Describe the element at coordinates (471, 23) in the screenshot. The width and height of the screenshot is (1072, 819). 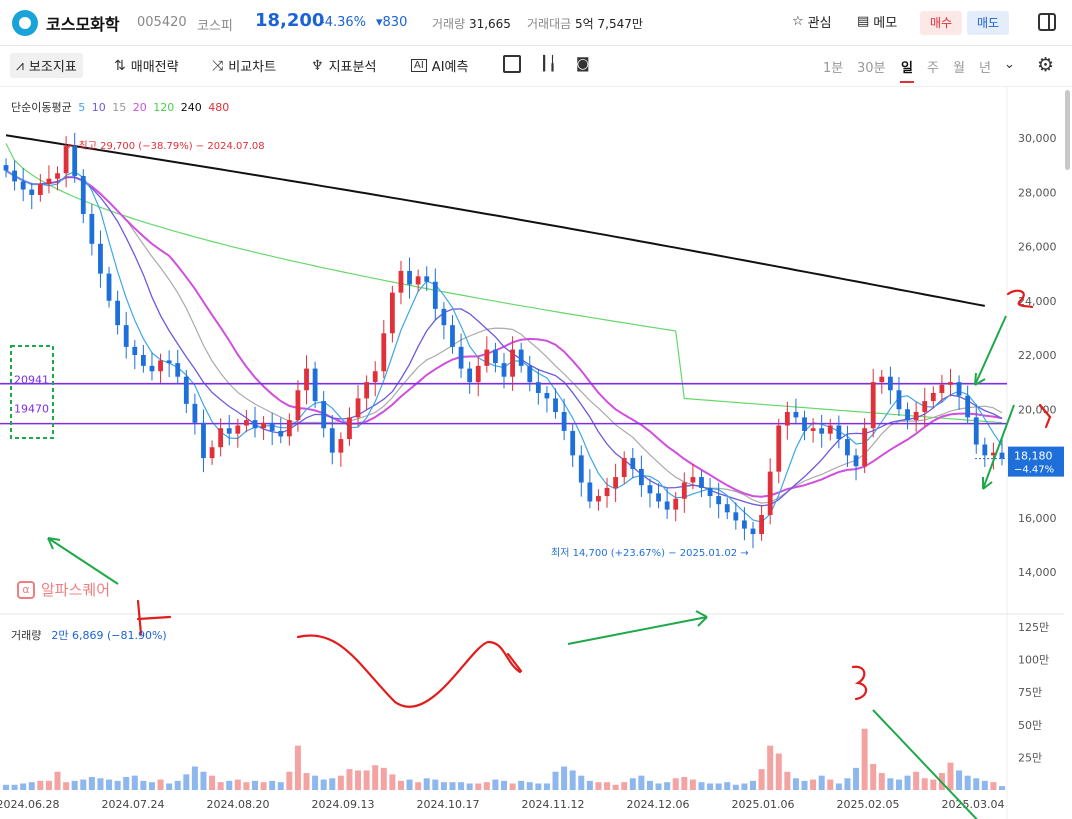
I see `volume-info: 거래량 31,665` at that location.